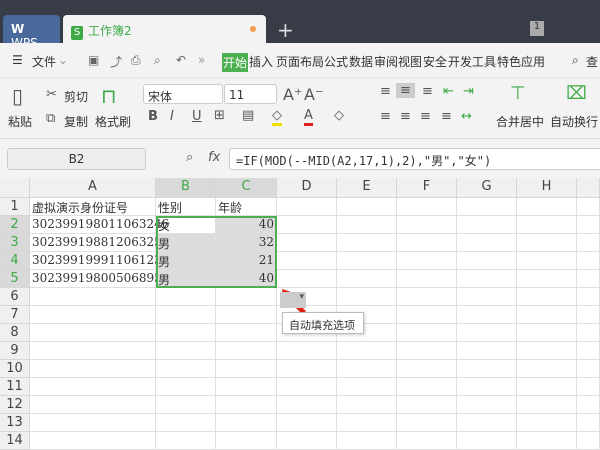 The height and width of the screenshot is (450, 600). I want to click on font-size-select: 11, so click(250, 94).